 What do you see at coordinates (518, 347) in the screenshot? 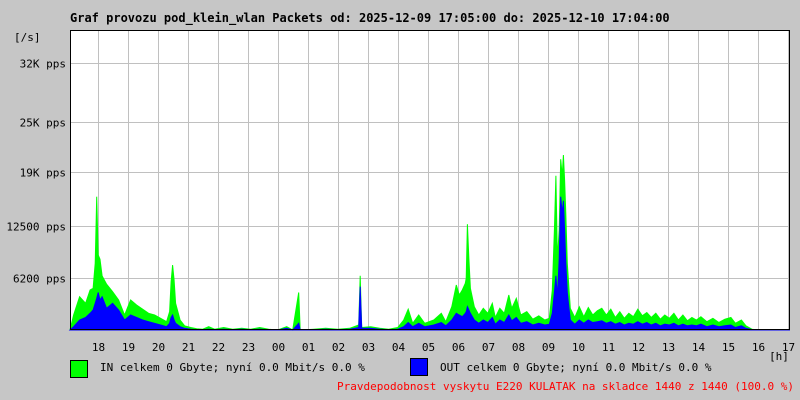
I see `x-tick-label-14: 08` at bounding box center [518, 347].